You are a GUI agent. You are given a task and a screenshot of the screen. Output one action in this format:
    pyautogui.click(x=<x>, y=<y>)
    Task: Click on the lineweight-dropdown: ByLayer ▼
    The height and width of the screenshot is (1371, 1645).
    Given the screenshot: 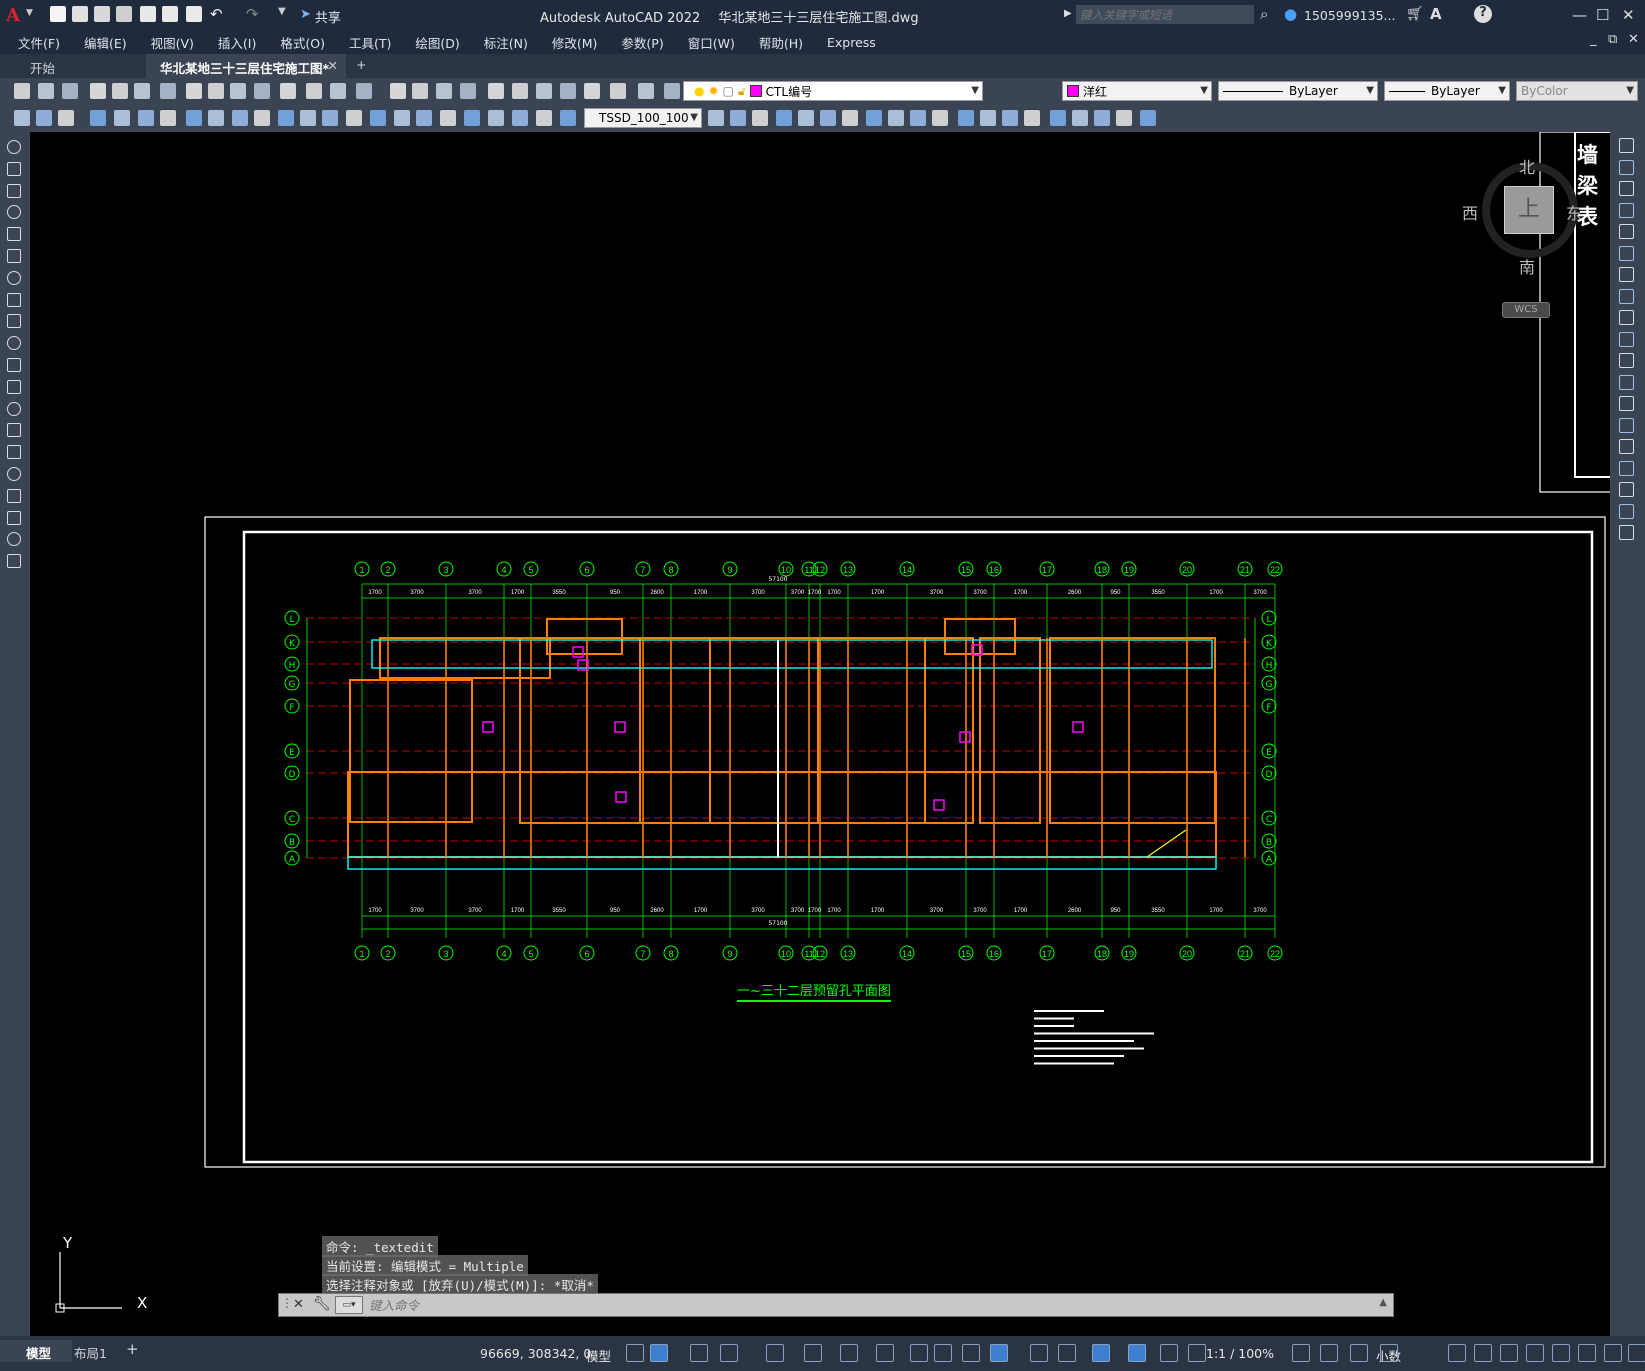 What is the action you would take?
    pyautogui.click(x=1447, y=91)
    